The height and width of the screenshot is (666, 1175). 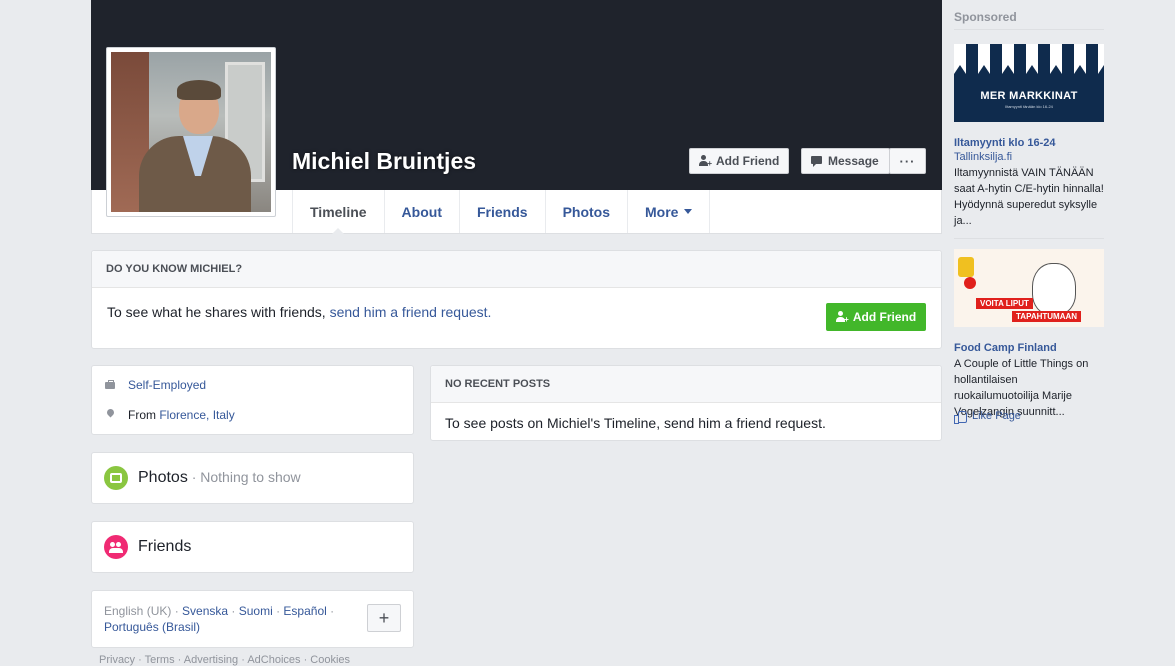 I want to click on location-pin-icon, so click(x=111, y=415).